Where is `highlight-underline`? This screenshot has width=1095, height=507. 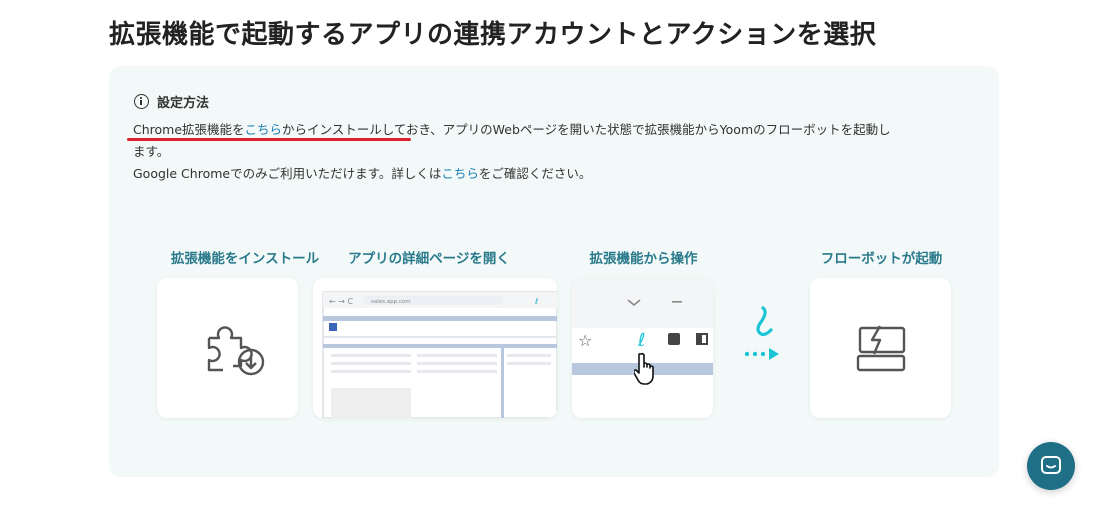 highlight-underline is located at coordinates (269, 139).